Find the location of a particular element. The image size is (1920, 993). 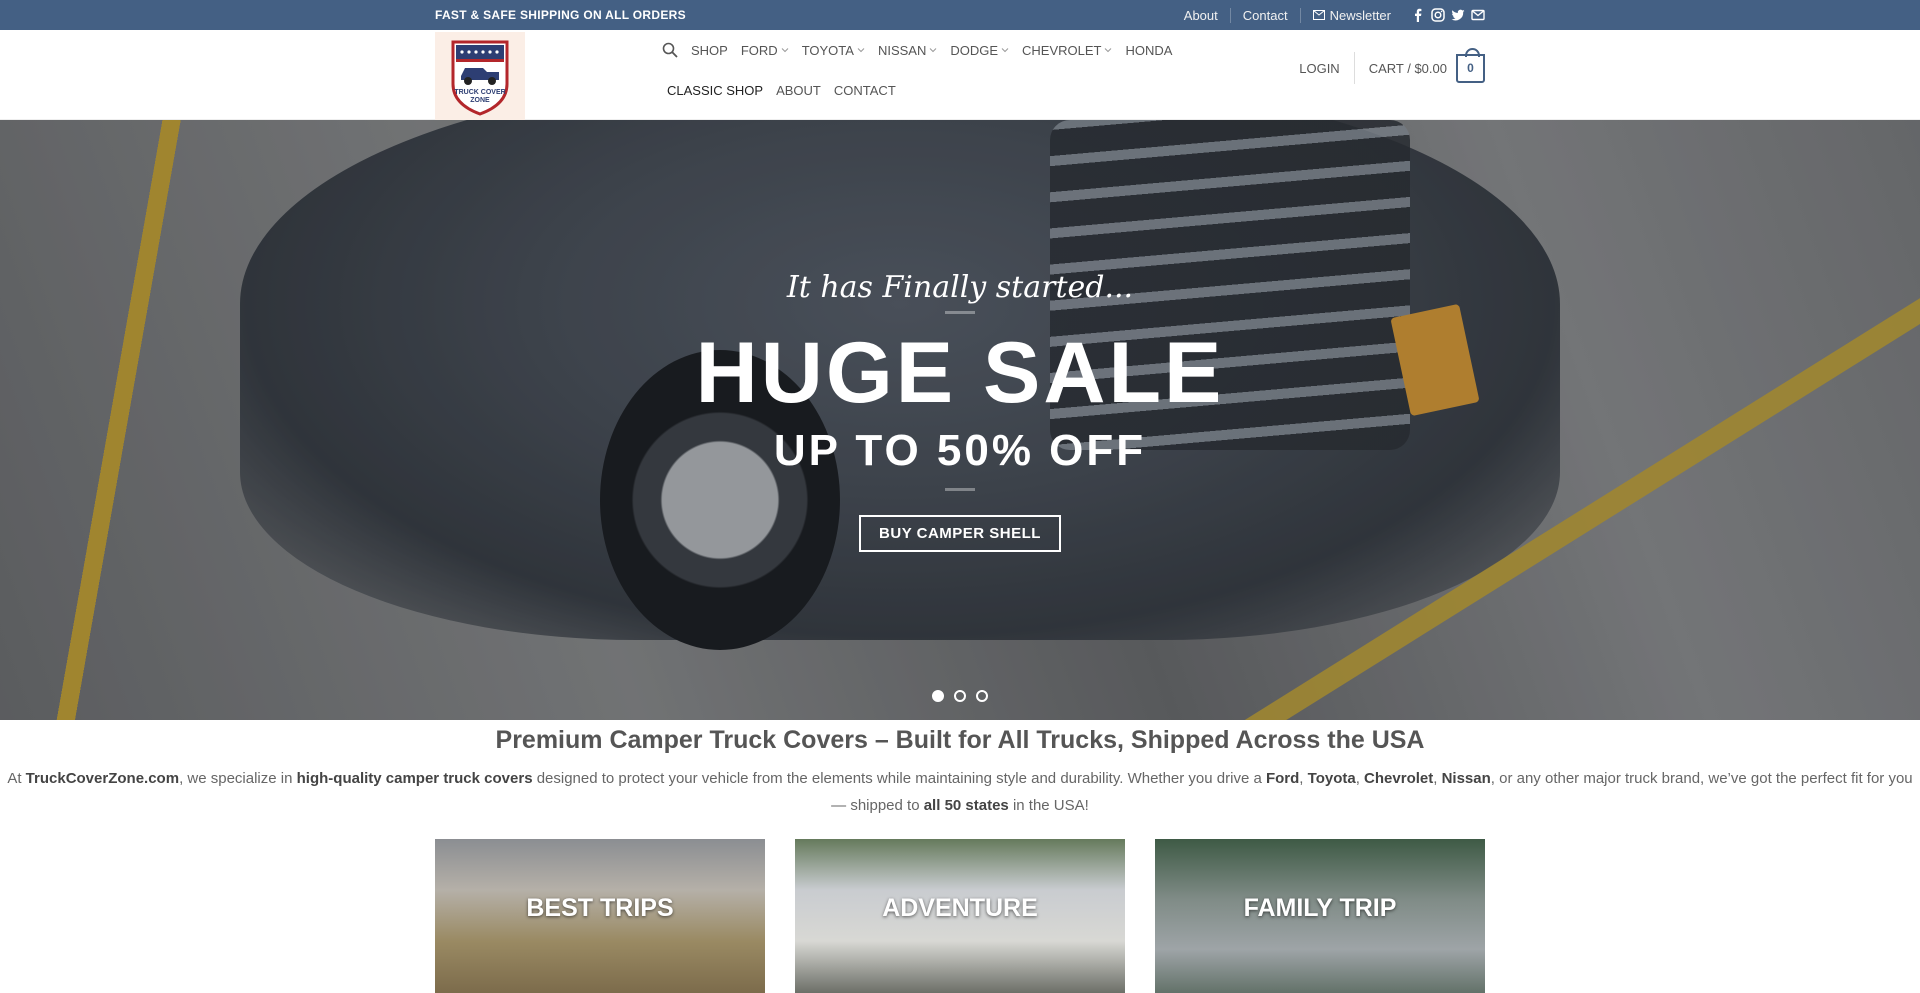

truck-cover-zone-logo: TRUCK COVER ZONE is located at coordinates (480, 78).